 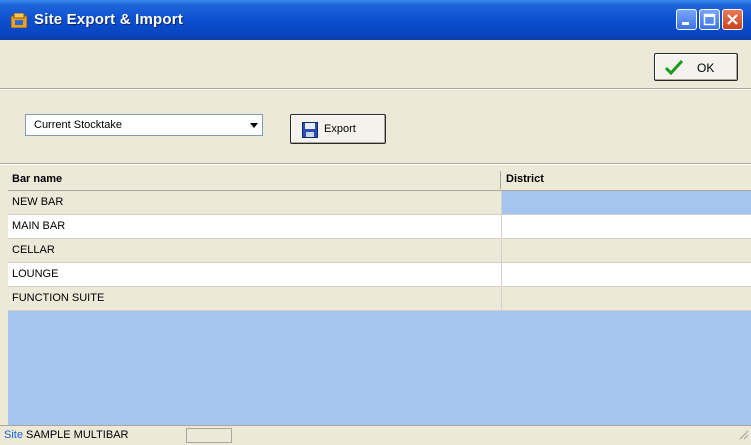 What do you see at coordinates (375, 435) in the screenshot?
I see `status-bar: Site SAMPLE MULTIBAR` at bounding box center [375, 435].